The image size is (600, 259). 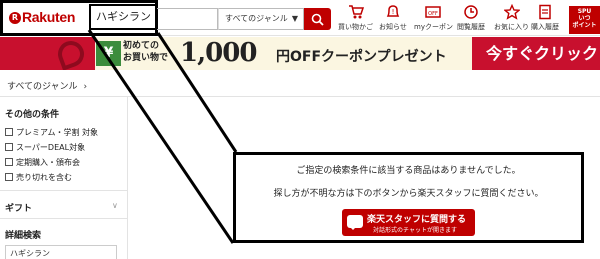 What do you see at coordinates (355, 222) in the screenshot?
I see `chat-bubble-icon` at bounding box center [355, 222].